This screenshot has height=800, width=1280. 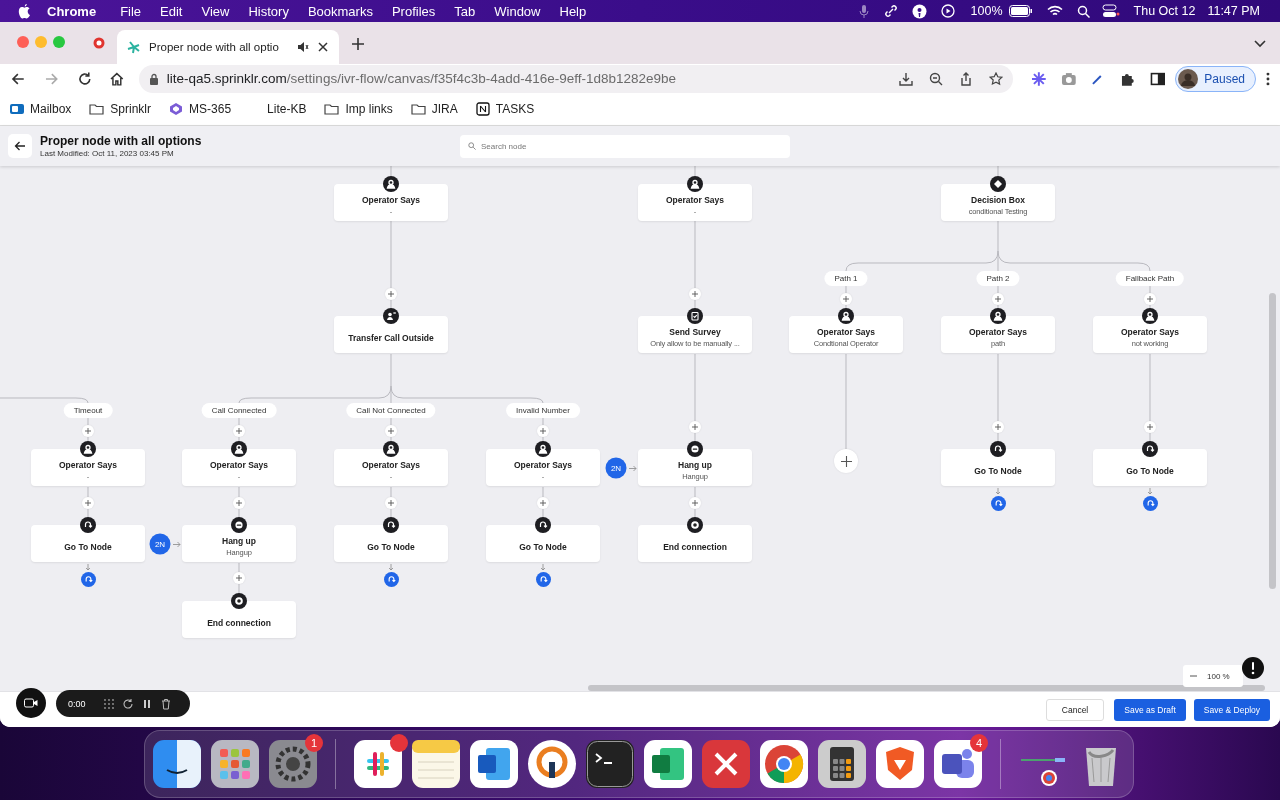 What do you see at coordinates (215, 11) in the screenshot?
I see `menu-item: View` at bounding box center [215, 11].